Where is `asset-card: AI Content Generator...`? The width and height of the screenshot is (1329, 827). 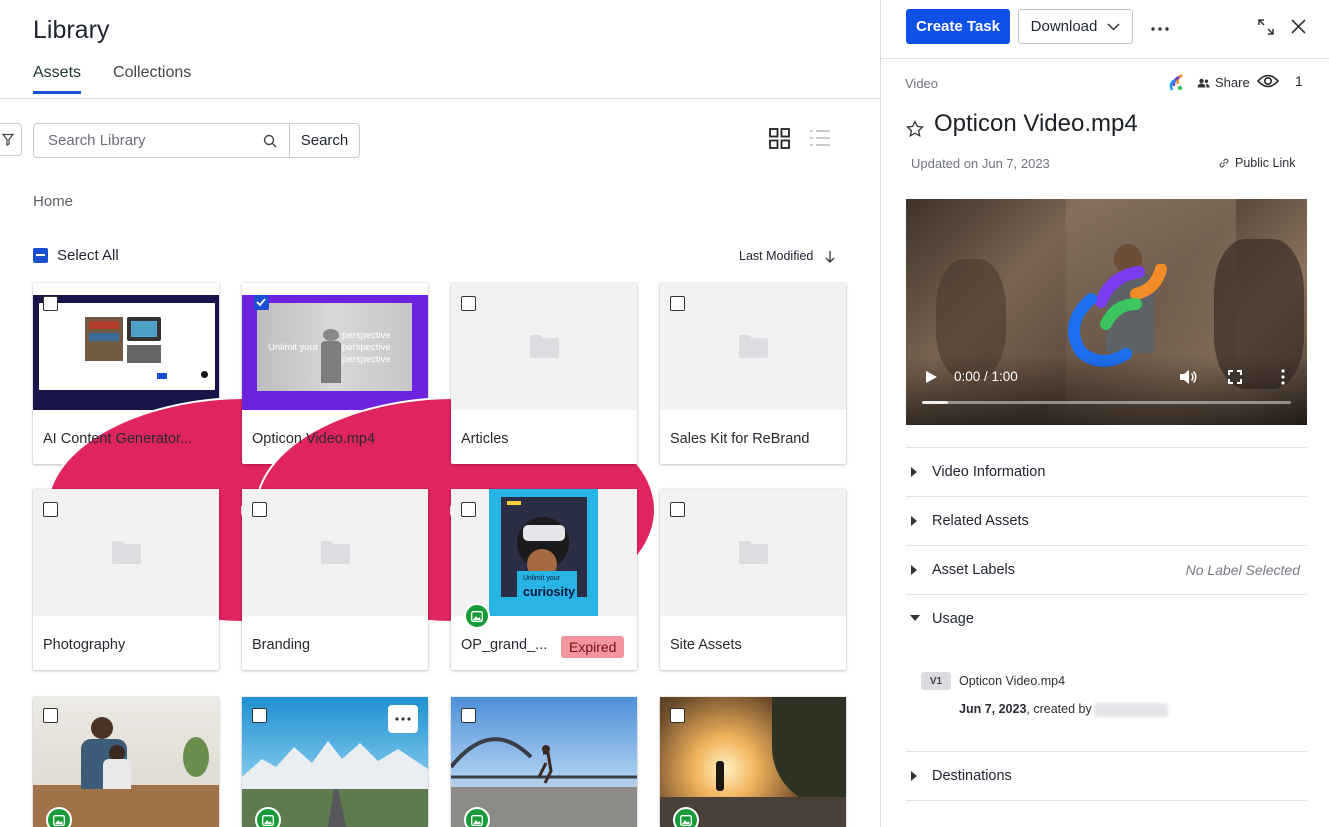 asset-card: AI Content Generator... is located at coordinates (240, 453).